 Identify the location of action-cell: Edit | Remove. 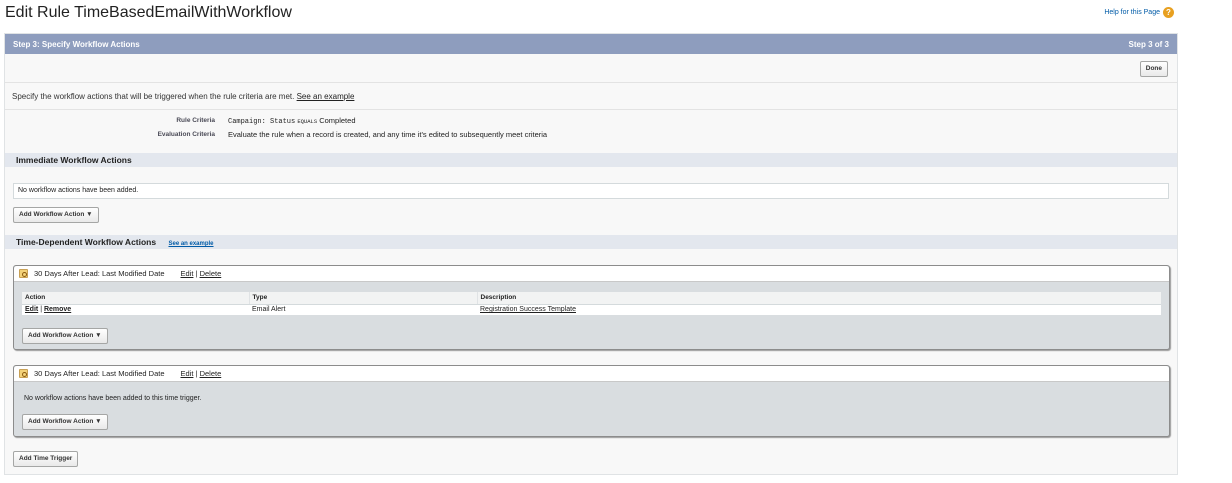
(135, 309).